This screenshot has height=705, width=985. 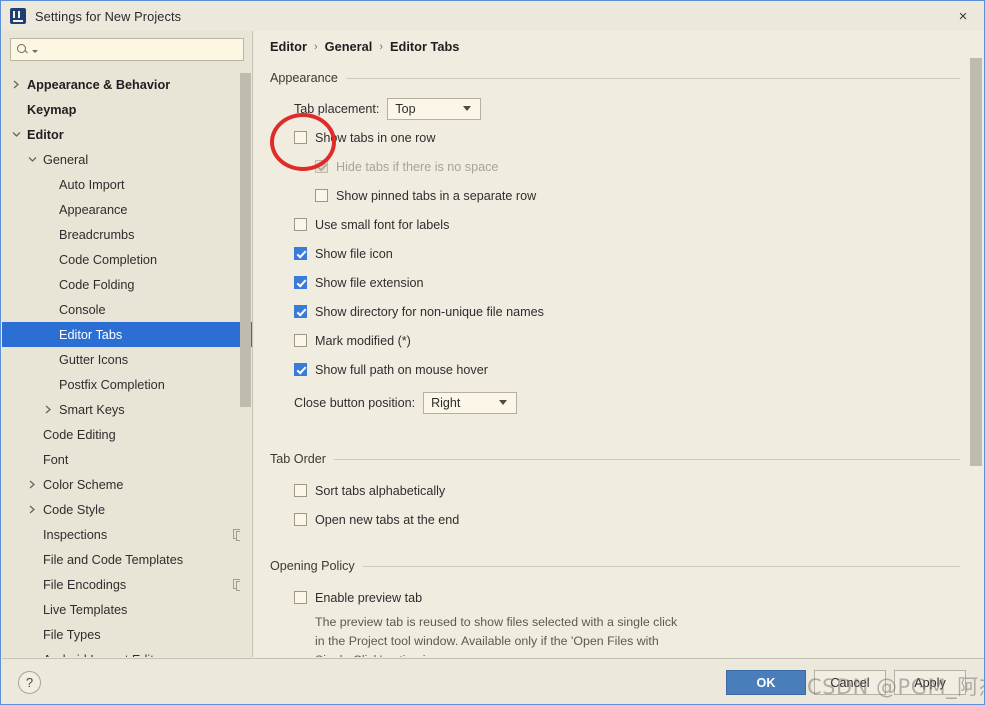 I want to click on sidebar-item-label: File and Code Templates, so click(x=113, y=559).